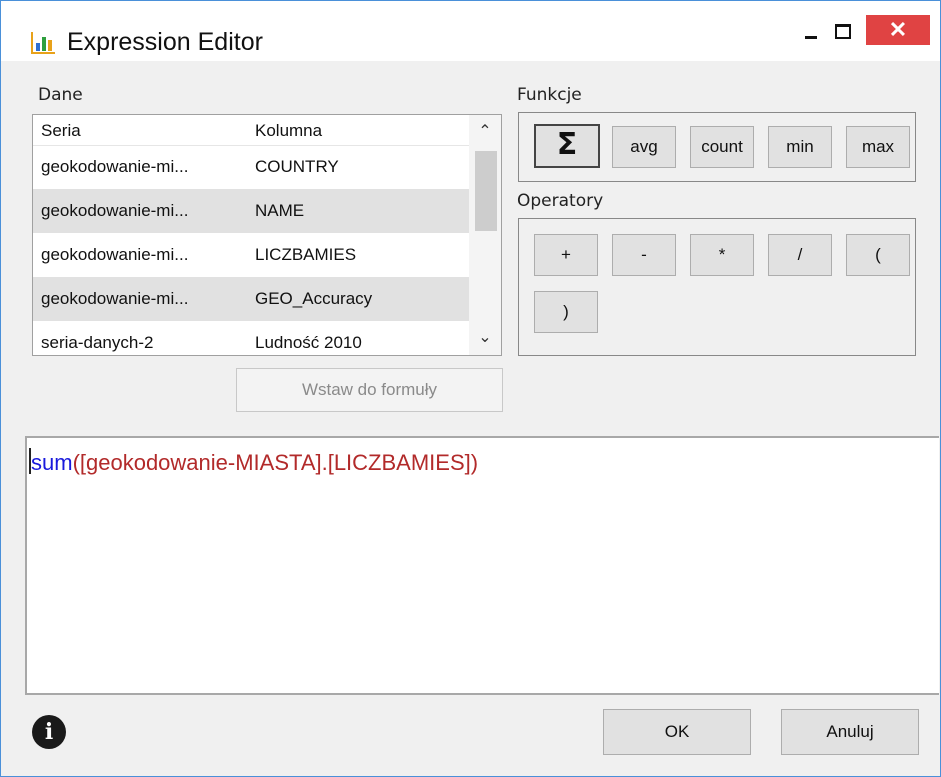  I want to click on plus-operator-button: +, so click(566, 255).